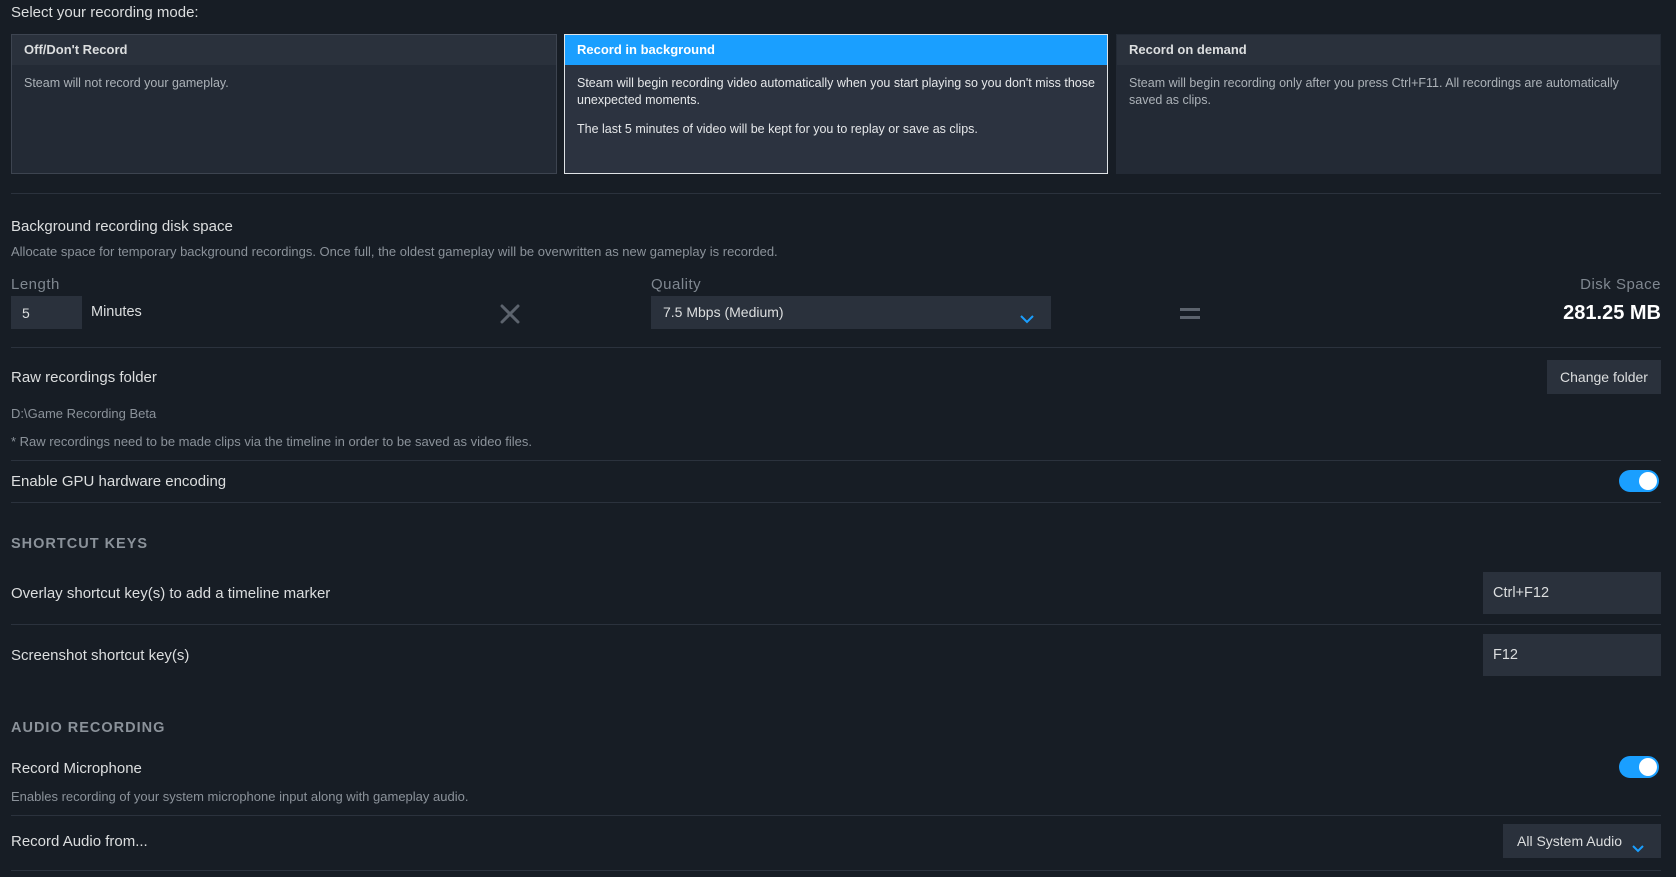 The height and width of the screenshot is (877, 1676). Describe the element at coordinates (119, 481) in the screenshot. I see `gpu-encoding-label: Enable GPU hardware encoding` at that location.